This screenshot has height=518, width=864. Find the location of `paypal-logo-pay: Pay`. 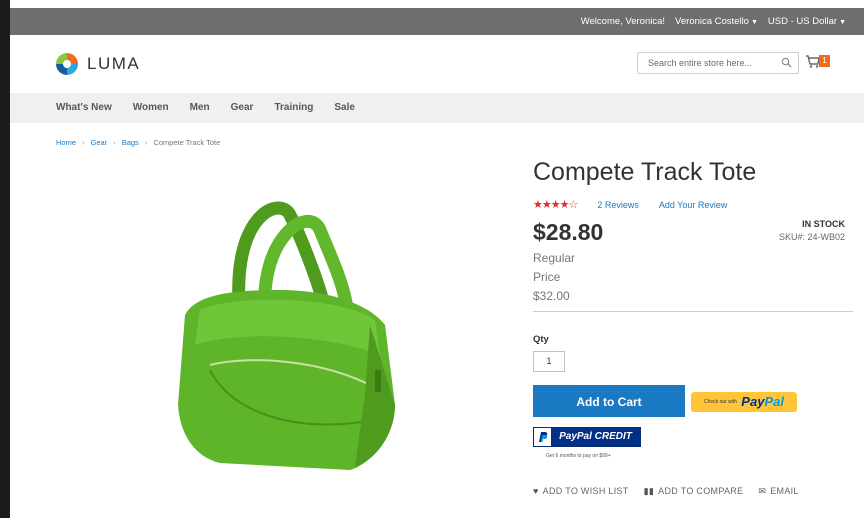

paypal-logo-pay: Pay is located at coordinates (753, 401).